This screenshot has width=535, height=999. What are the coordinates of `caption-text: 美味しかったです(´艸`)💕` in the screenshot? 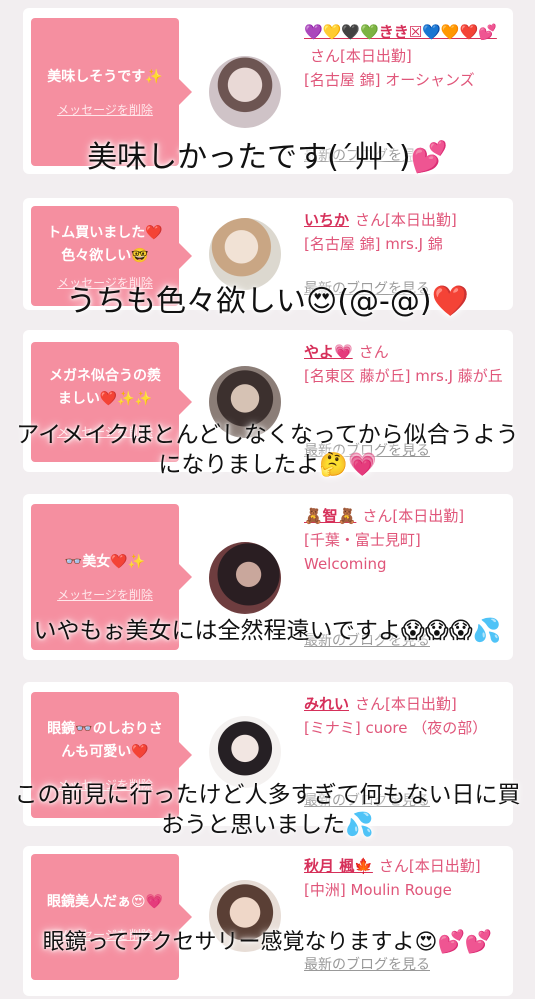 It's located at (267, 157).